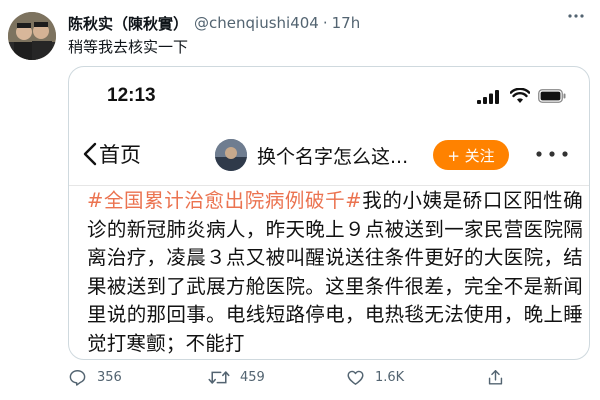 The image size is (600, 400). I want to click on reply-count: 356, so click(109, 377).